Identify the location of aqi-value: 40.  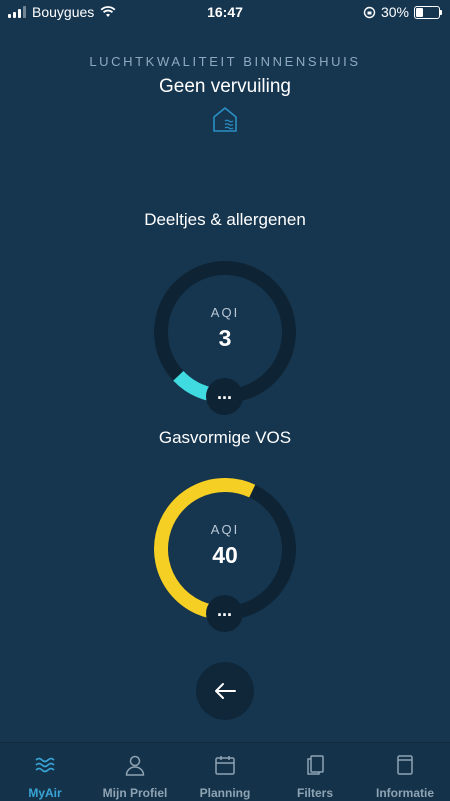
(225, 555).